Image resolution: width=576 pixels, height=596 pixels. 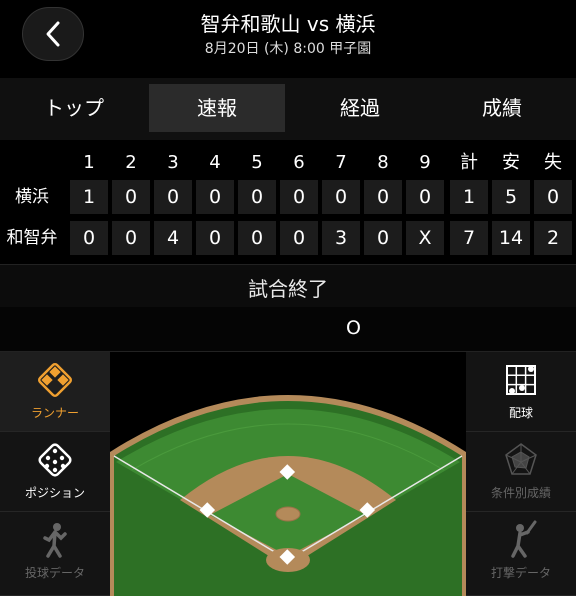 I want to click on team-name: 和智弁, so click(x=32, y=238).